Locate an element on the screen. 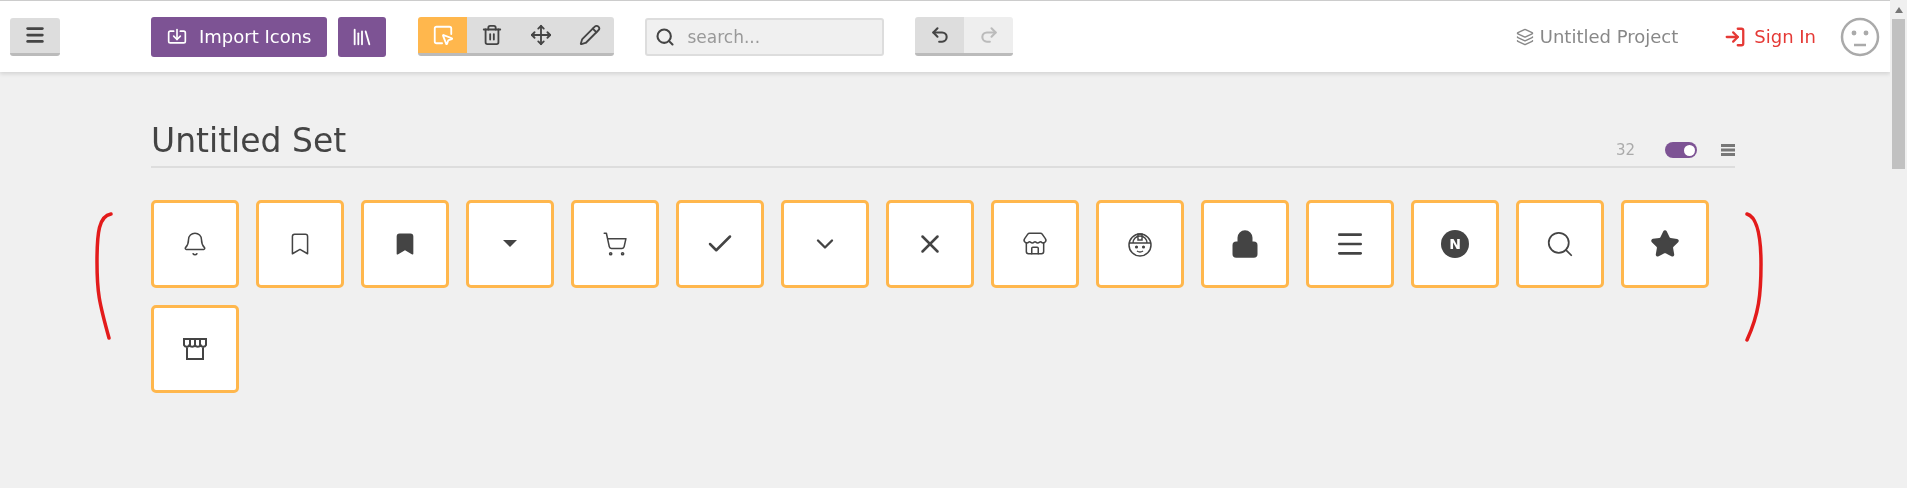 The height and width of the screenshot is (488, 1907). set-title: Untitled Set is located at coordinates (249, 141).